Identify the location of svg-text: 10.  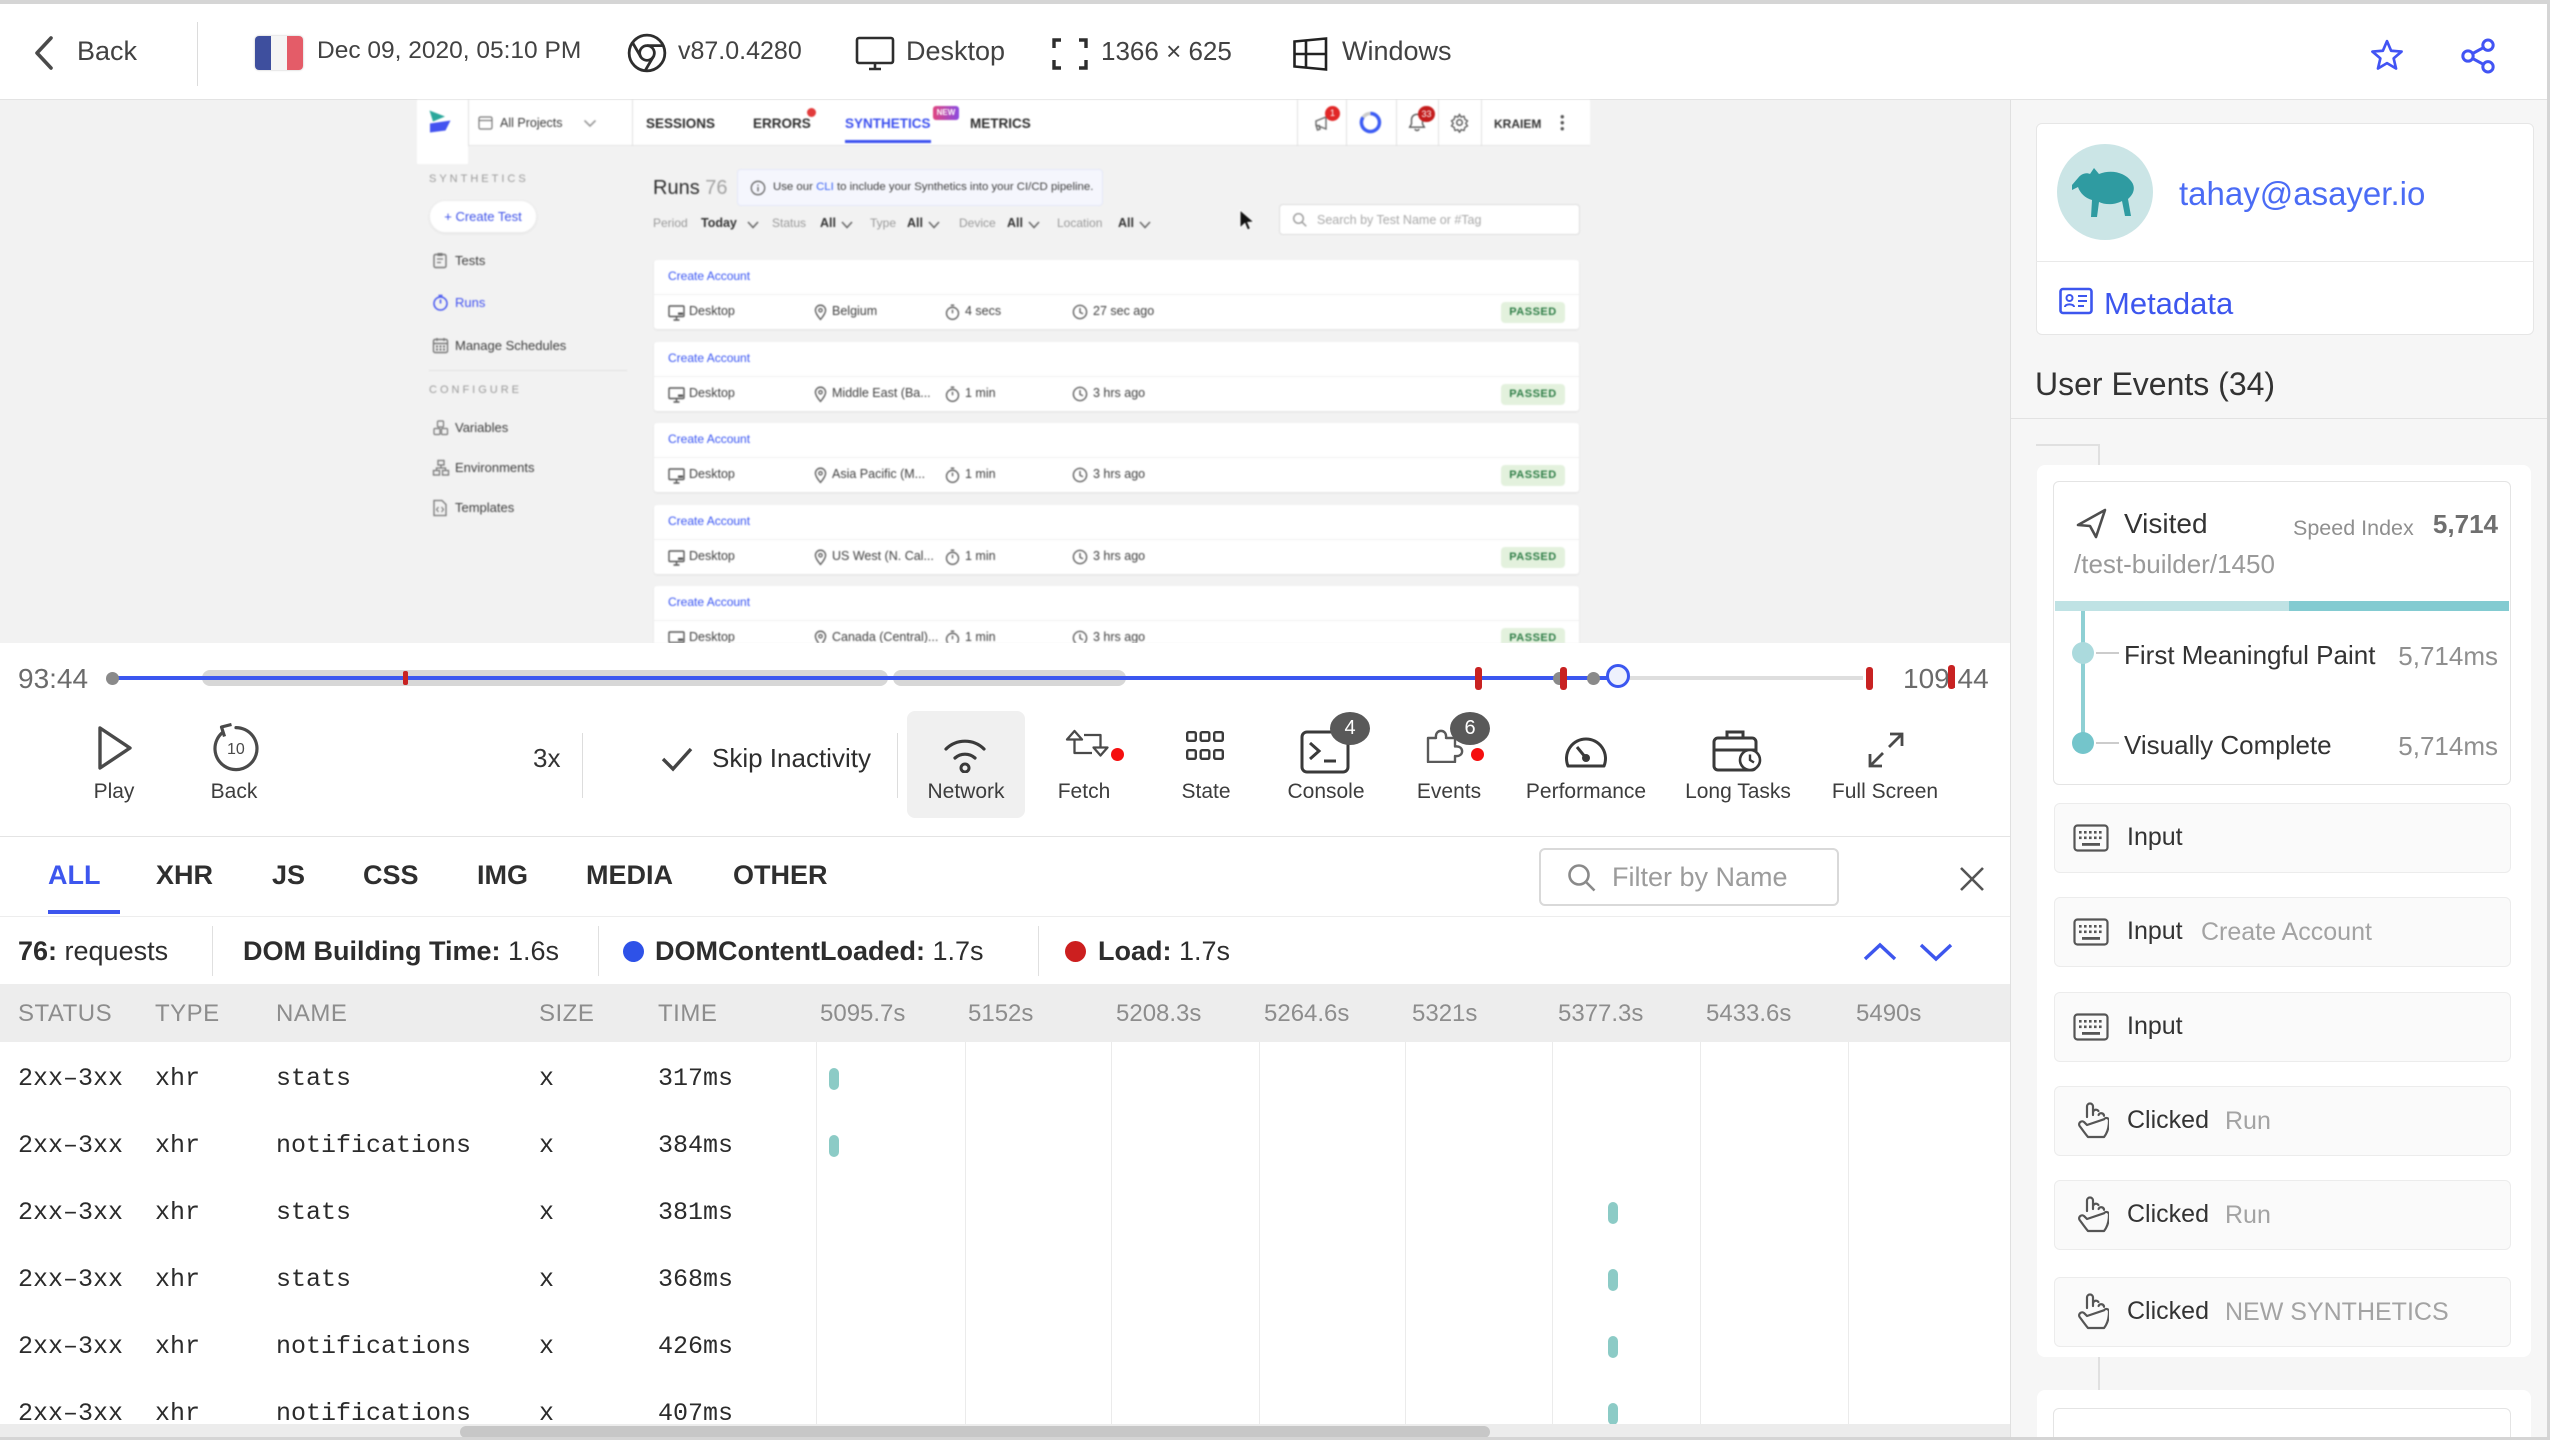
(236, 749).